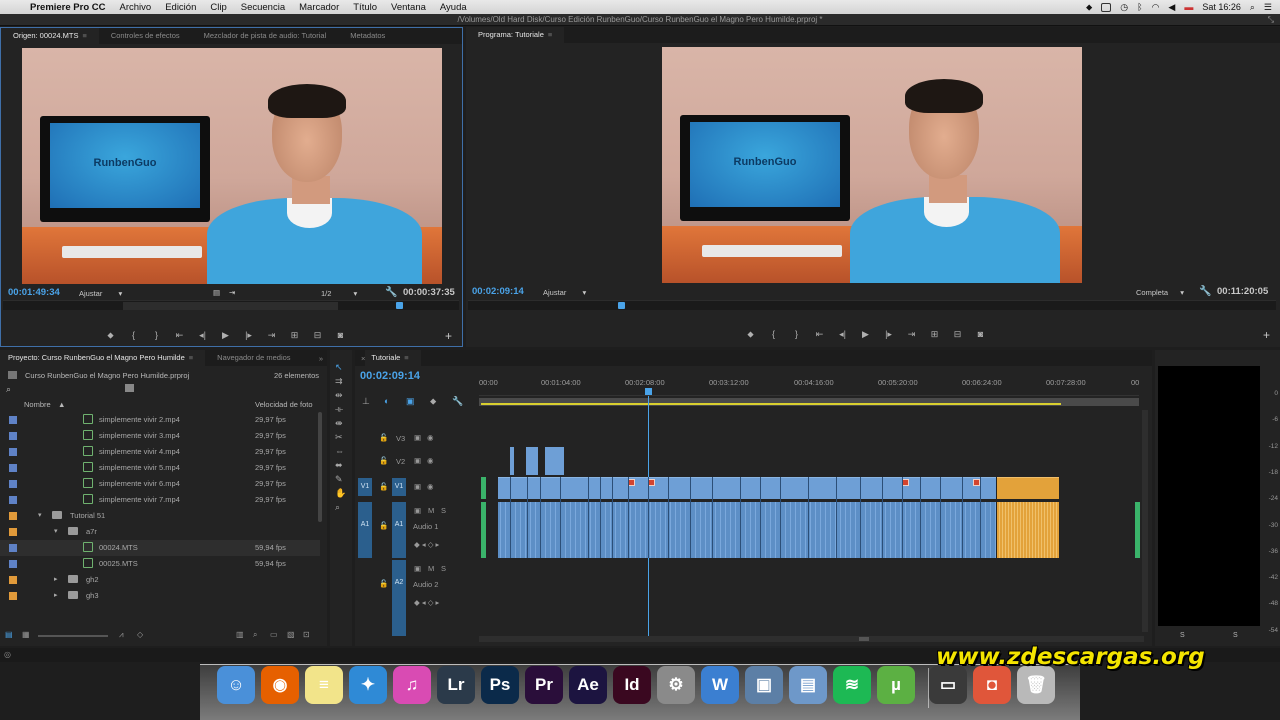  Describe the element at coordinates (263, 7) in the screenshot. I see `menu-secuencia: Secuencia` at that location.